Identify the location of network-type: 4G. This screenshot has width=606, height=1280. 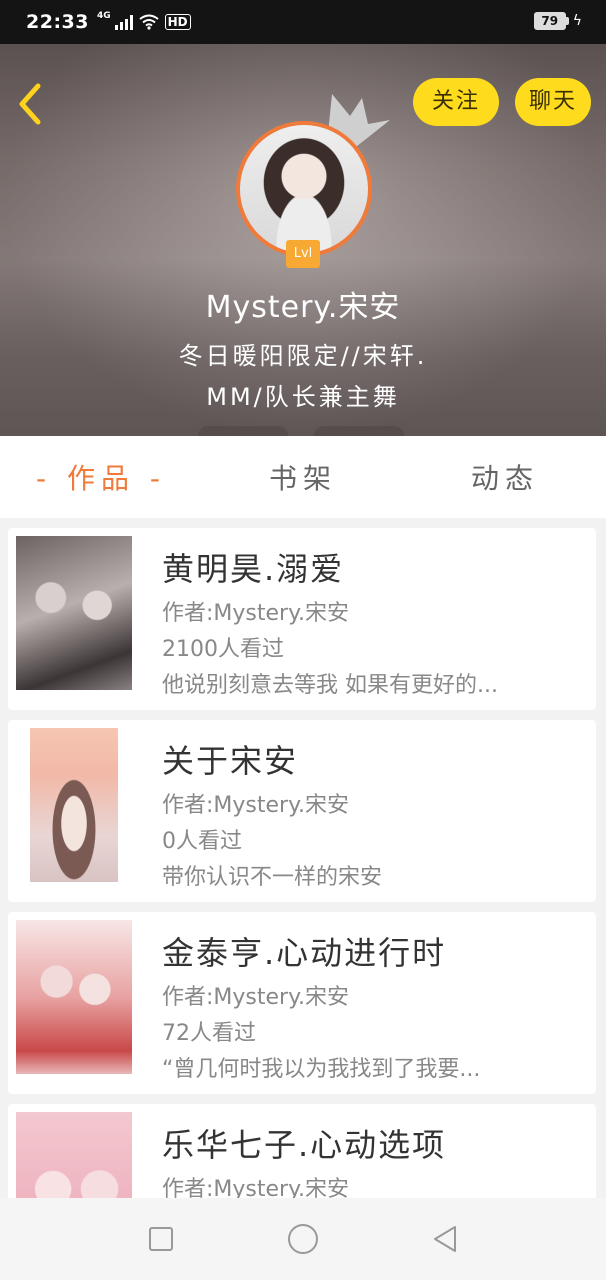
(103, 16).